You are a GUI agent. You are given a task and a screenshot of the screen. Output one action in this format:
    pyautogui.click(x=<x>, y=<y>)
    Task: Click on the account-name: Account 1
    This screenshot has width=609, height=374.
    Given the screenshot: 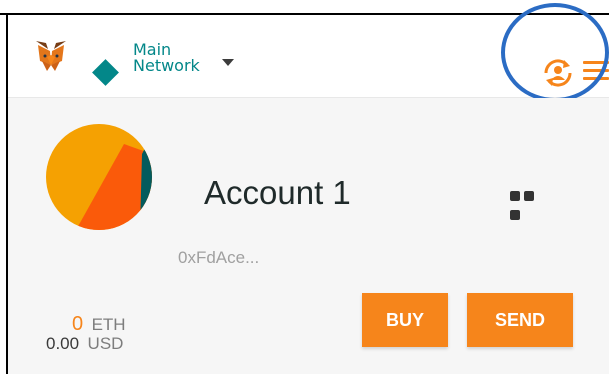 What is the action you would take?
    pyautogui.click(x=277, y=192)
    